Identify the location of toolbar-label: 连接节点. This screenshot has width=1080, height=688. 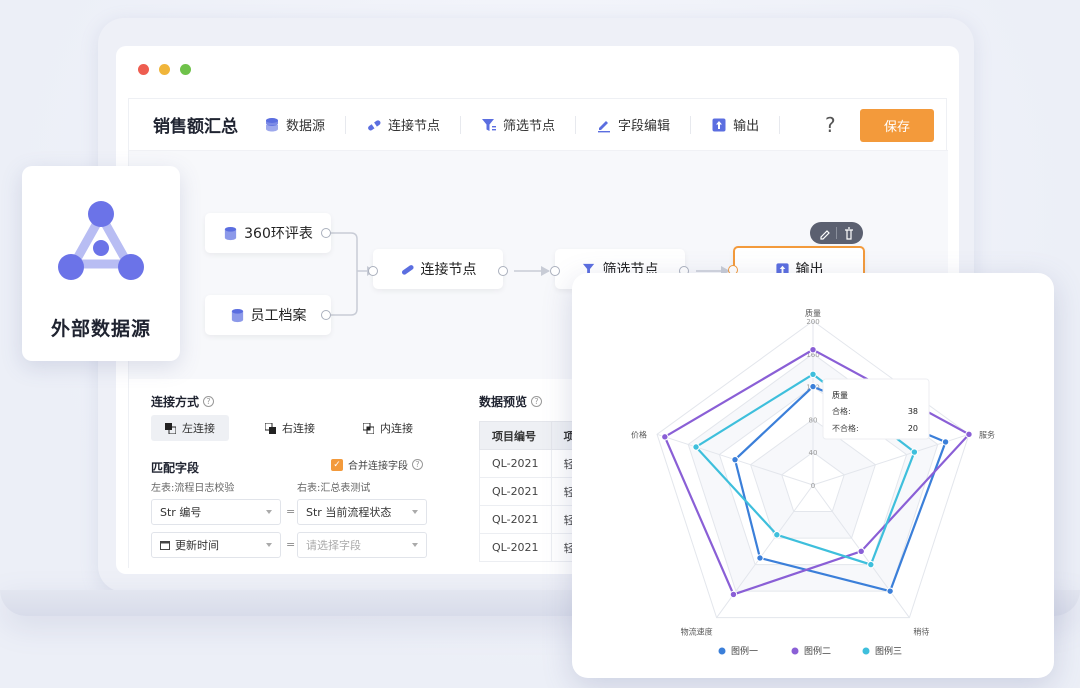
(414, 126).